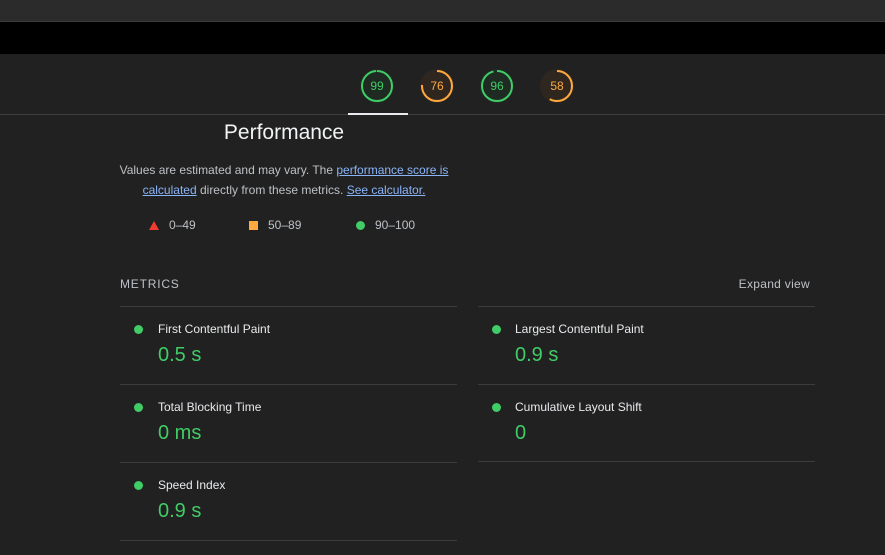  What do you see at coordinates (578, 407) in the screenshot?
I see `metric-cls-name: Cumulative Layout Shift` at bounding box center [578, 407].